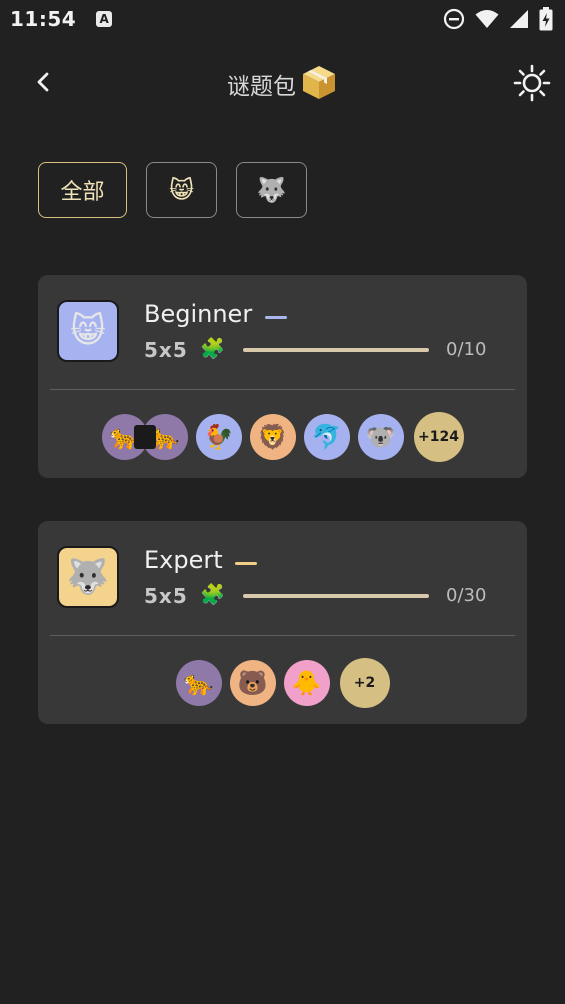 Image resolution: width=565 pixels, height=1004 pixels. What do you see at coordinates (282, 683) in the screenshot?
I see `animal-list: 🐆 🐻 🐥 +2` at bounding box center [282, 683].